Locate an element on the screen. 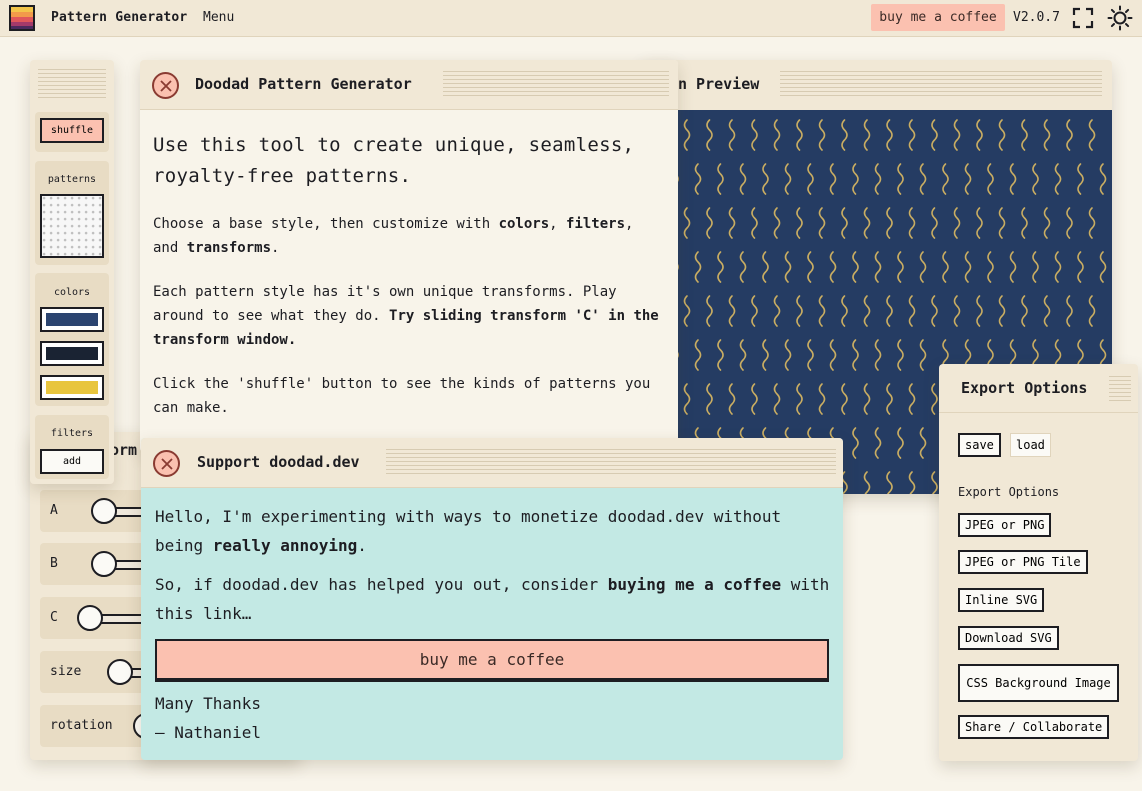 The height and width of the screenshot is (791, 1142). buy-coffee-header-button: buy me a coffee is located at coordinates (938, 17).